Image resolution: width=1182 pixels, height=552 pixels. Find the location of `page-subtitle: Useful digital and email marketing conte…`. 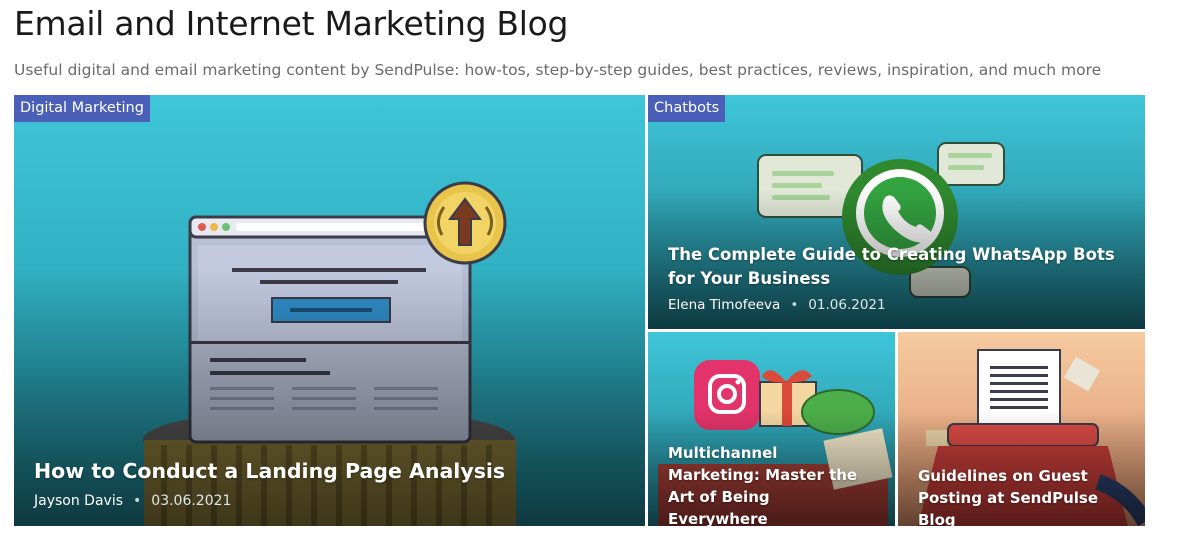

page-subtitle: Useful digital and email marketing conte… is located at coordinates (558, 70).